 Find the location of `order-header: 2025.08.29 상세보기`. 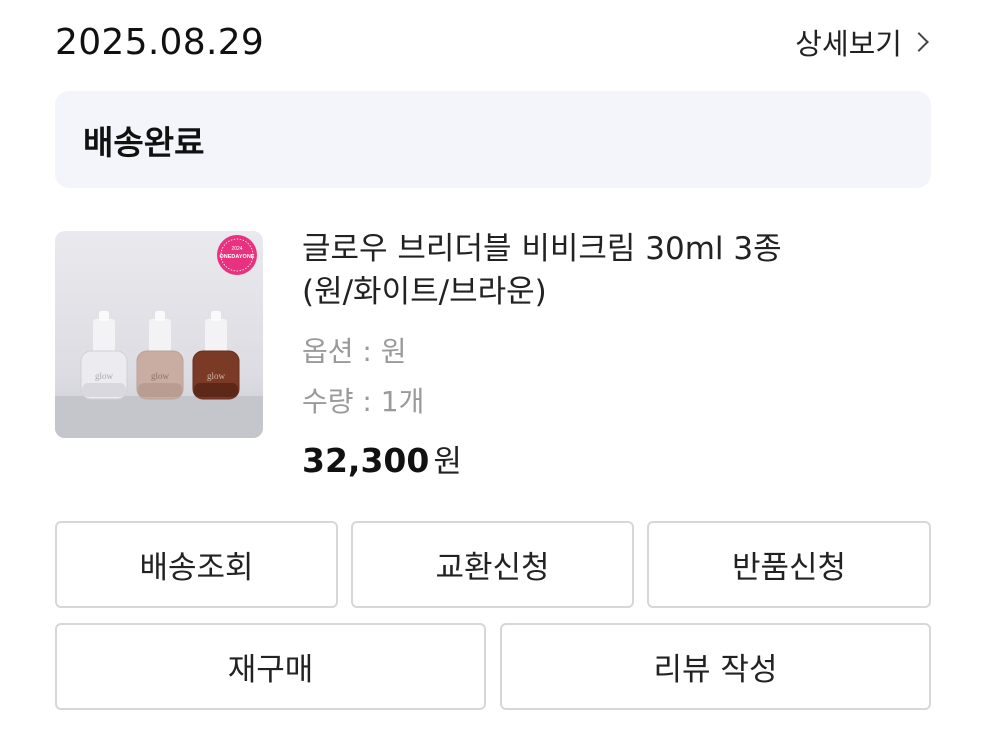

order-header: 2025.08.29 상세보기 is located at coordinates (493, 42).